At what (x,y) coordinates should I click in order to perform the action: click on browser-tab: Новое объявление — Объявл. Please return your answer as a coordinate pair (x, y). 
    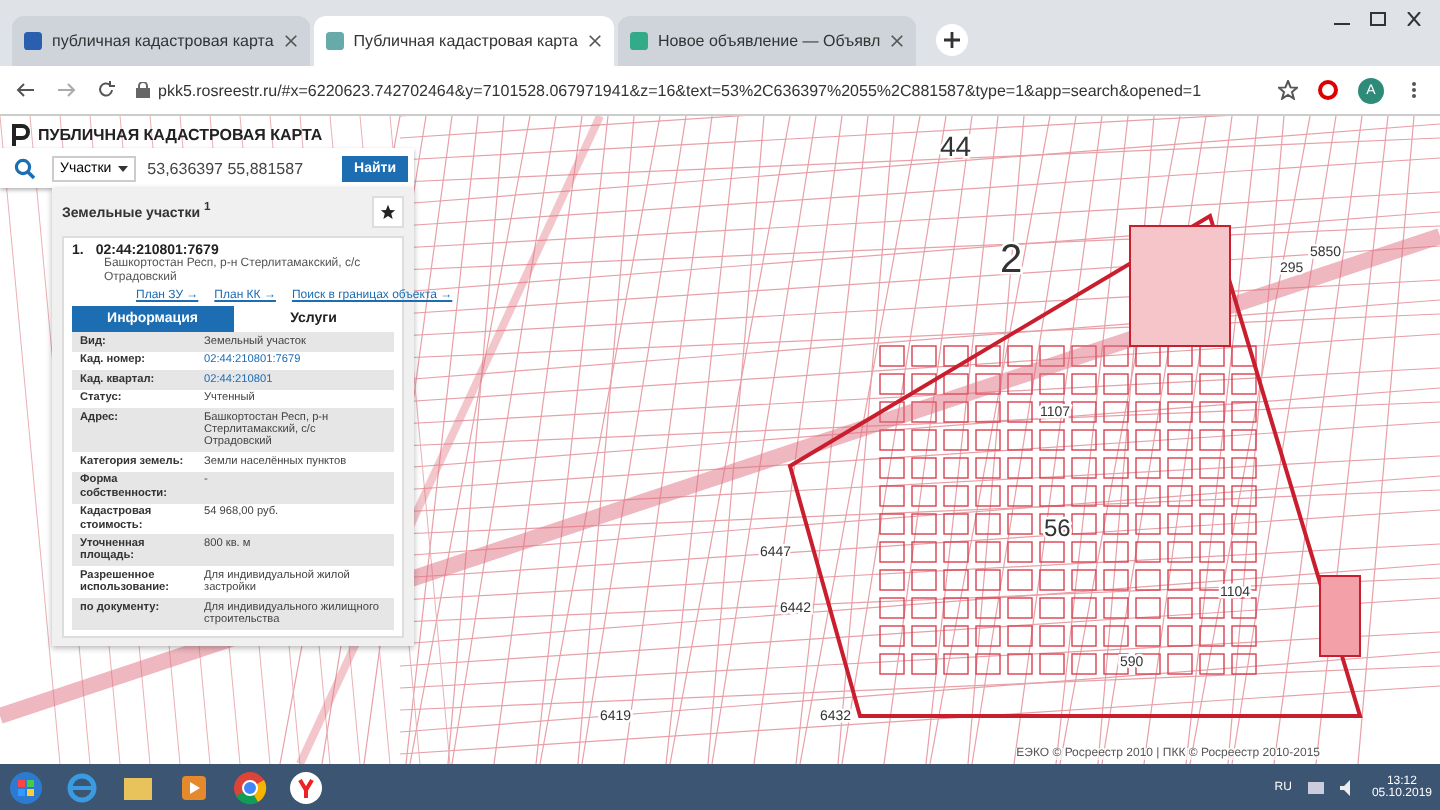
    Looking at the image, I should click on (767, 41).